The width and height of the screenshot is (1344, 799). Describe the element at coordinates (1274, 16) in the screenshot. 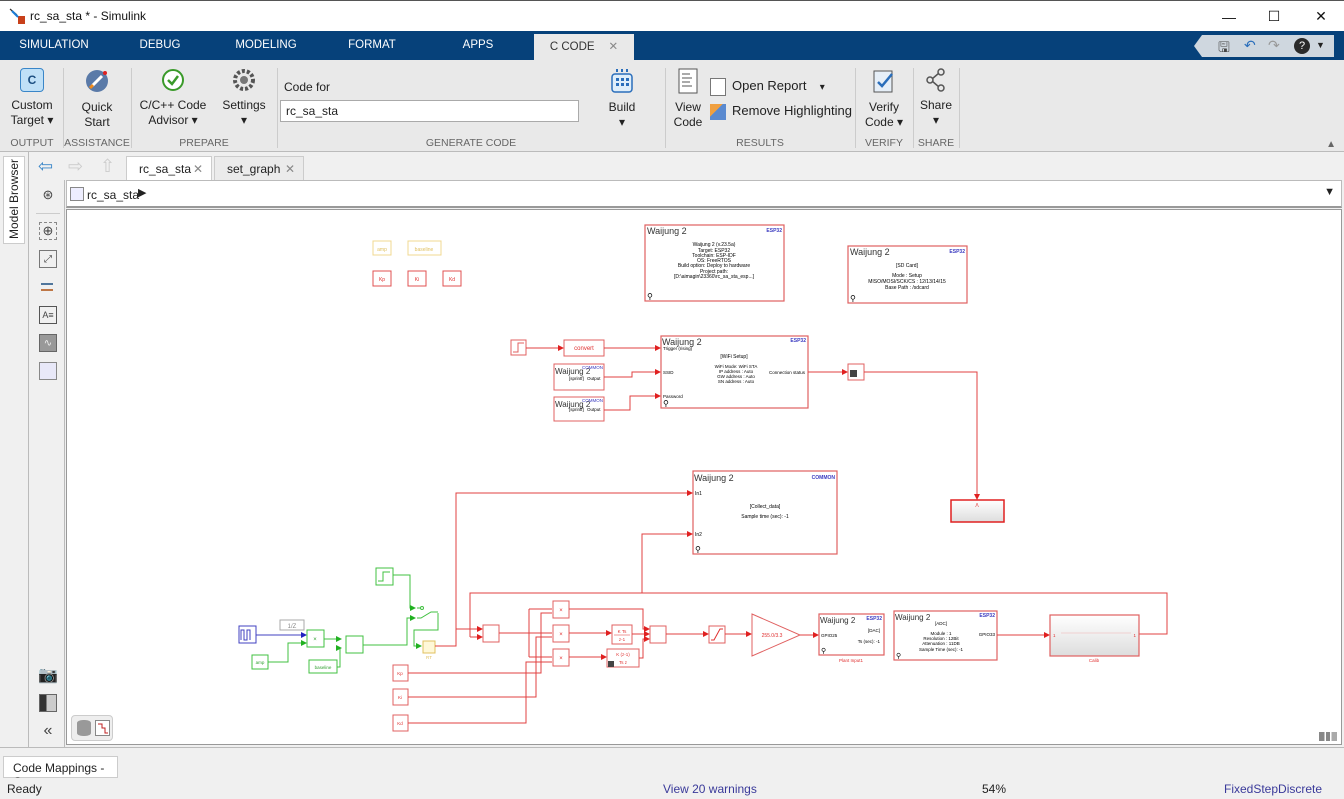

I see `maximize-button: ☐` at that location.